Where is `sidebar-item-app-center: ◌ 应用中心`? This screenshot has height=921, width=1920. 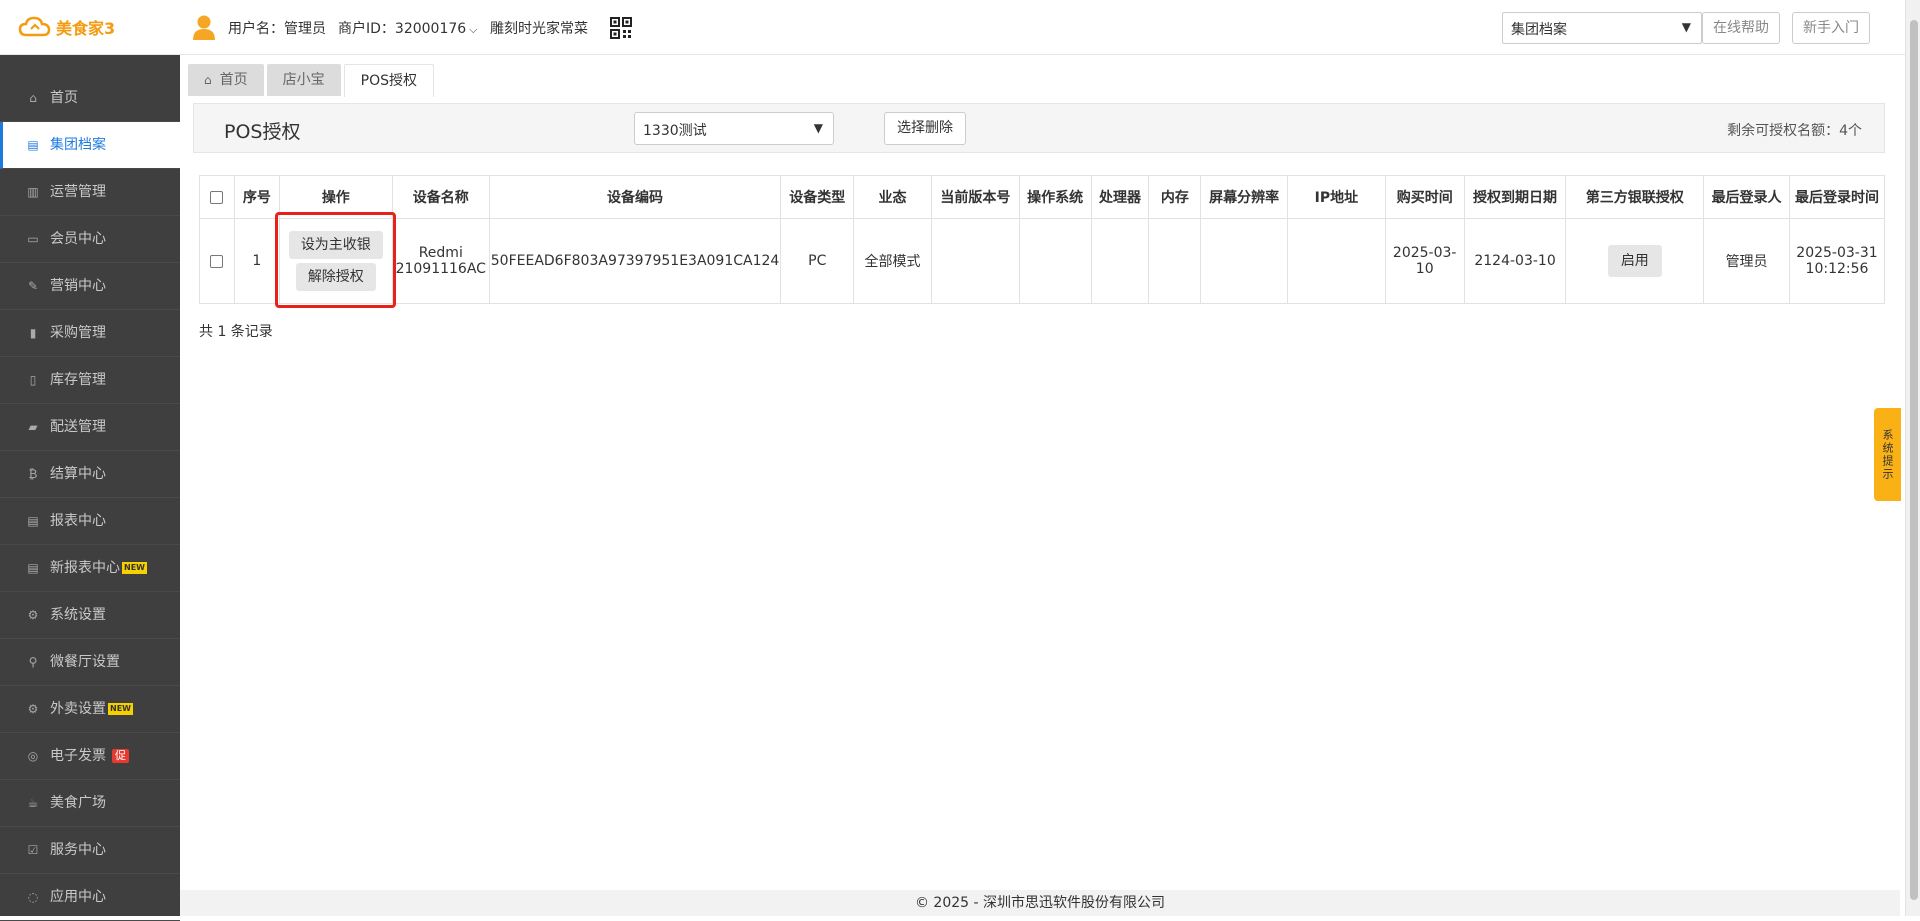 sidebar-item-app-center: ◌ 应用中心 is located at coordinates (90, 897).